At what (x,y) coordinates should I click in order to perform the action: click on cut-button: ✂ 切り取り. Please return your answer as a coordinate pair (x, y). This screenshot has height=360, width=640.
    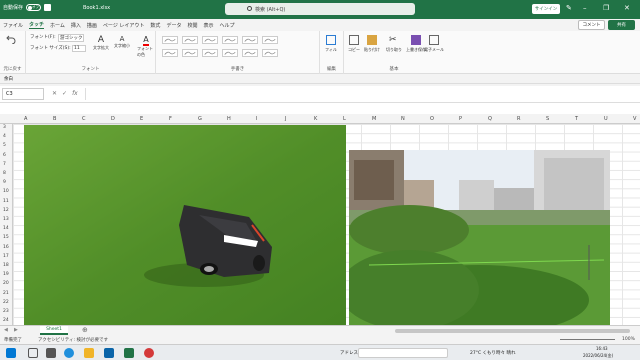
    Looking at the image, I should click on (394, 44).